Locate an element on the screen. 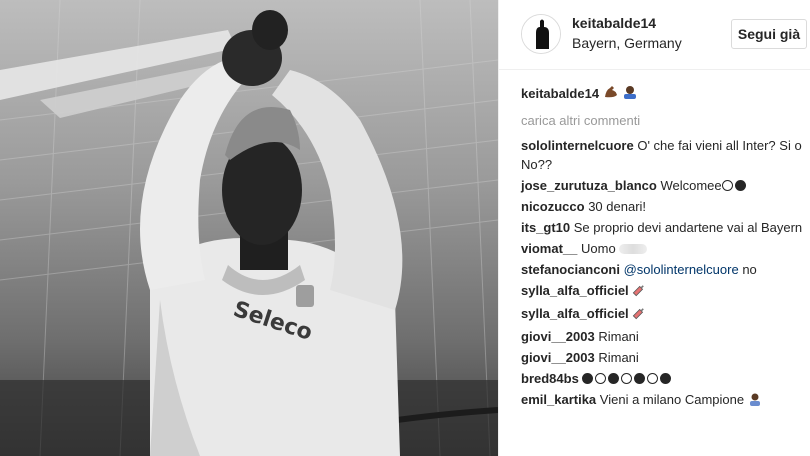 The width and height of the screenshot is (810, 456). person-bowing-icon is located at coordinates (630, 94).